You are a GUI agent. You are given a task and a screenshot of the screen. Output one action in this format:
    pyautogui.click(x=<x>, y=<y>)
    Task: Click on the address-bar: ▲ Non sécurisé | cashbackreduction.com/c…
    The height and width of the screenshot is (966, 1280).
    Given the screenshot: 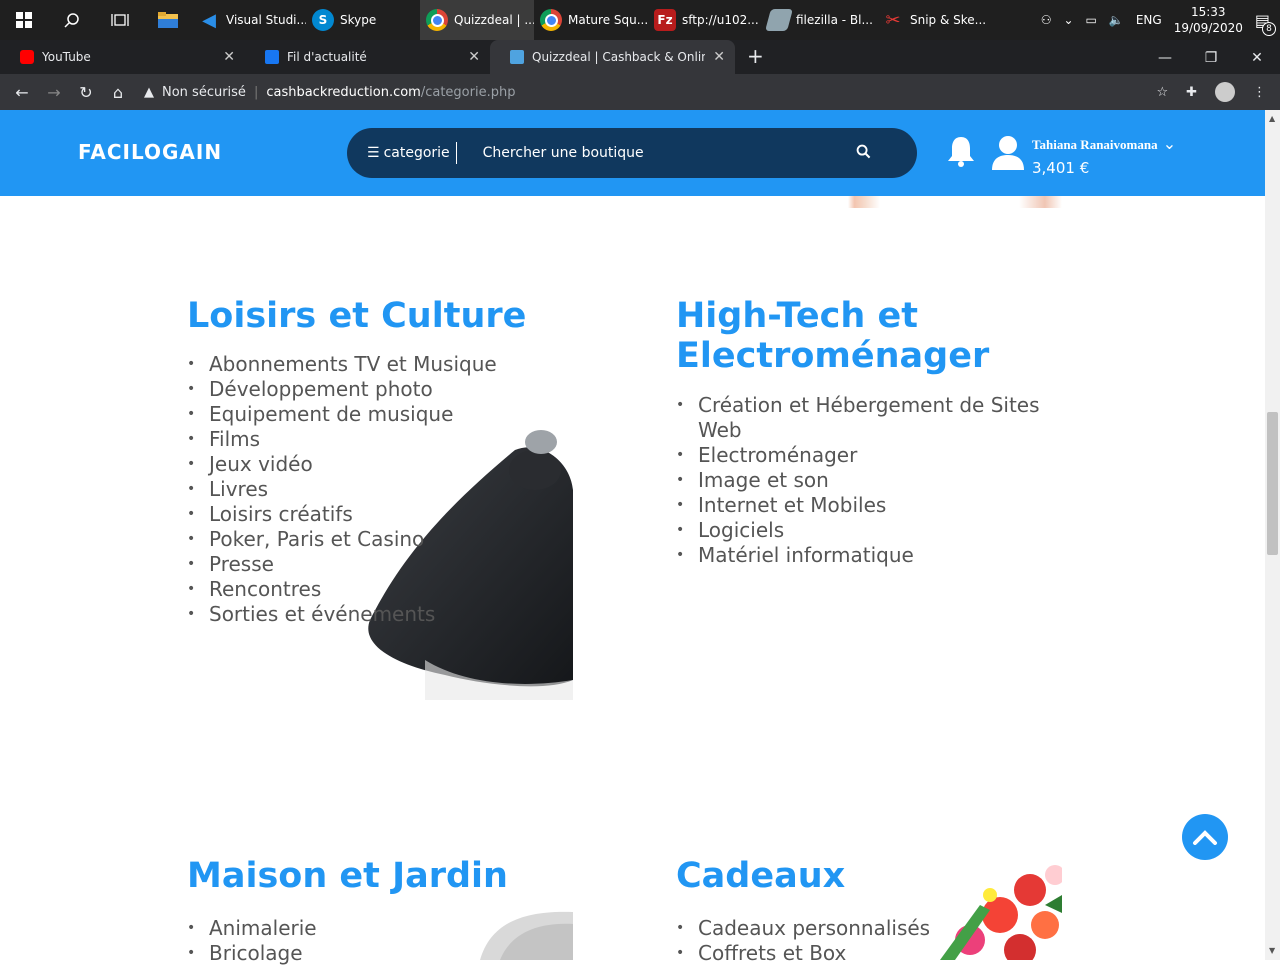 What is the action you would take?
    pyautogui.click(x=650, y=92)
    